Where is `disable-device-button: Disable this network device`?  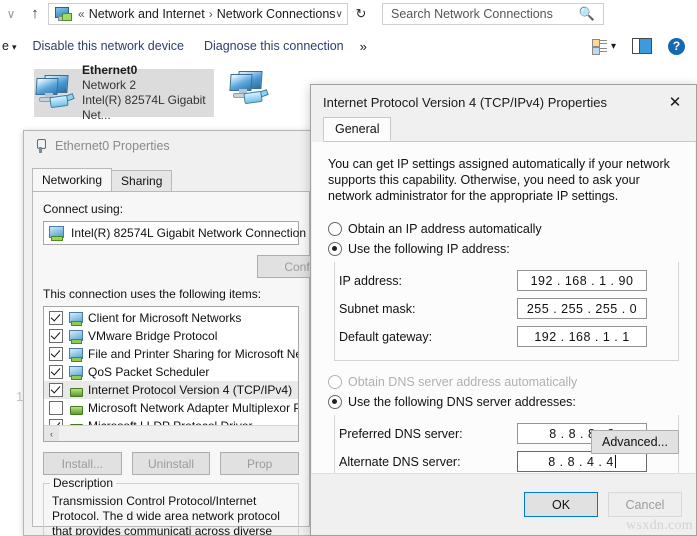
disable-device-button: Disable this network device is located at coordinates (107, 46).